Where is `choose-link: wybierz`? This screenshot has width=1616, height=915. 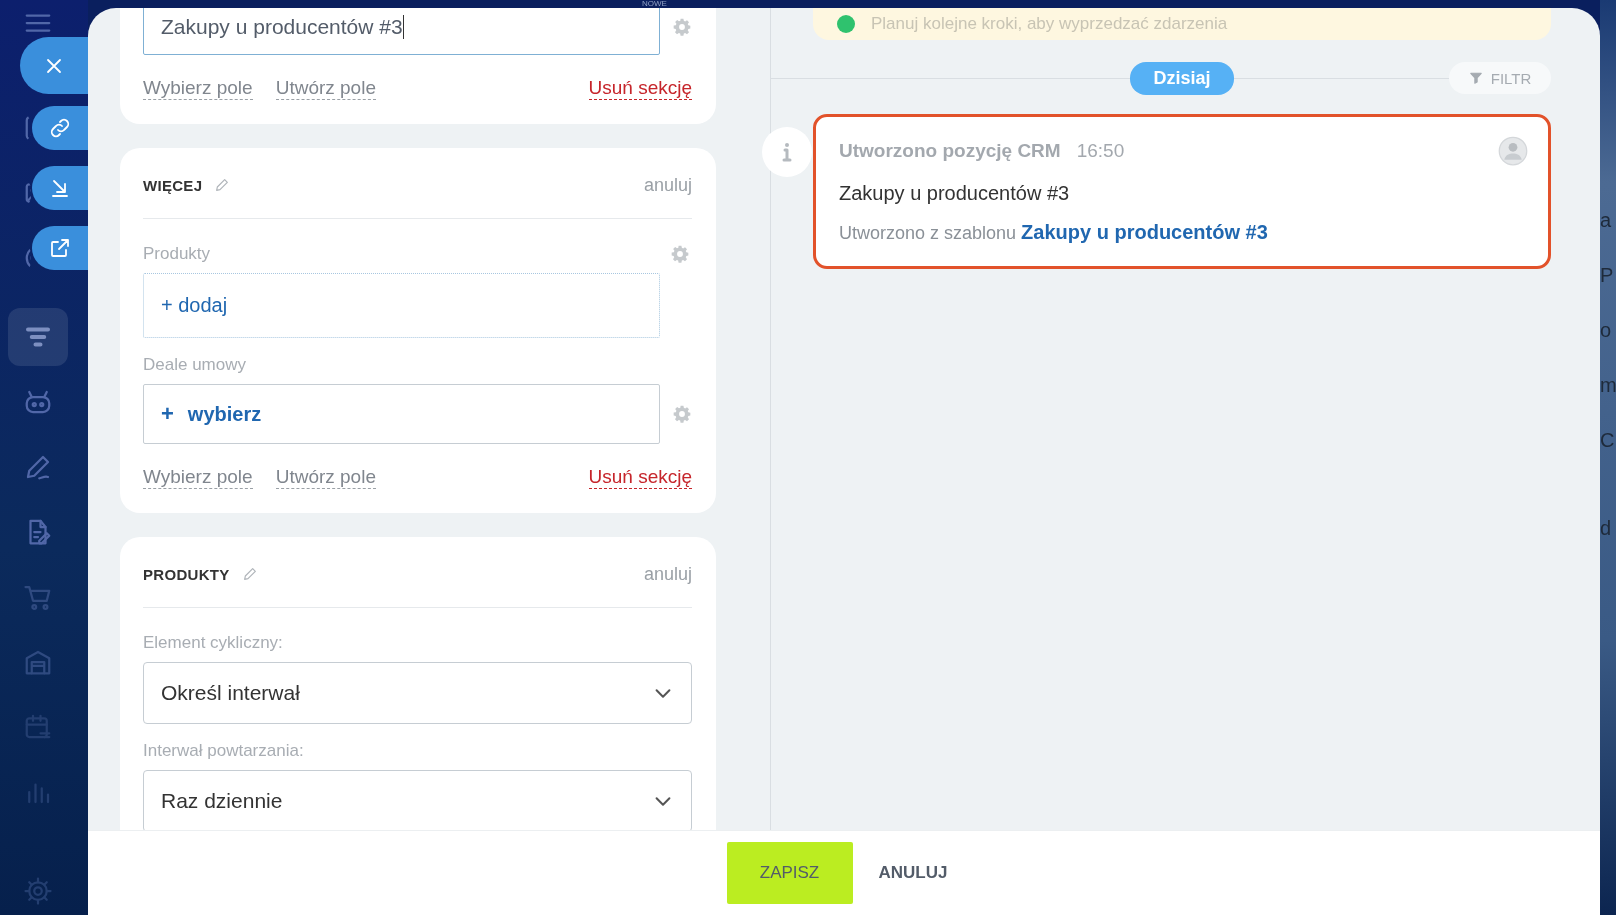 choose-link: wybierz is located at coordinates (224, 414).